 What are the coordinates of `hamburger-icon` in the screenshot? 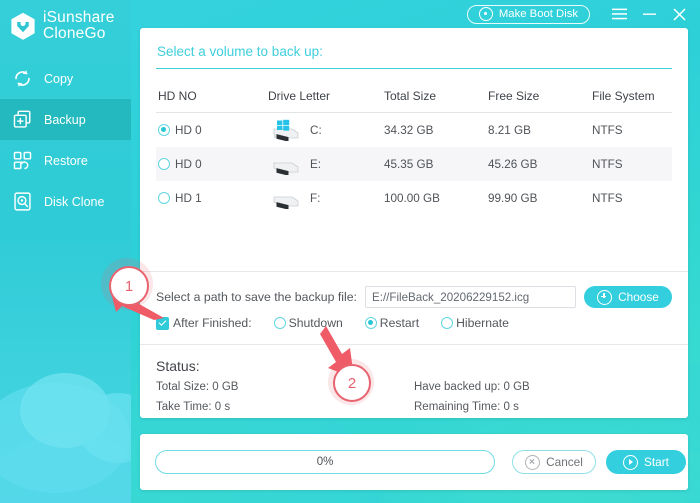 It's located at (619, 14).